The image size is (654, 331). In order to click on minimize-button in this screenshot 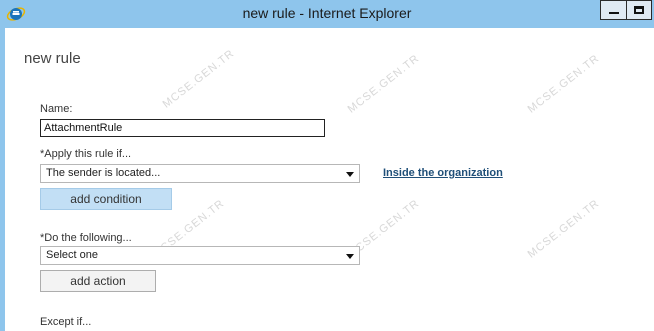, I will do `click(613, 10)`.